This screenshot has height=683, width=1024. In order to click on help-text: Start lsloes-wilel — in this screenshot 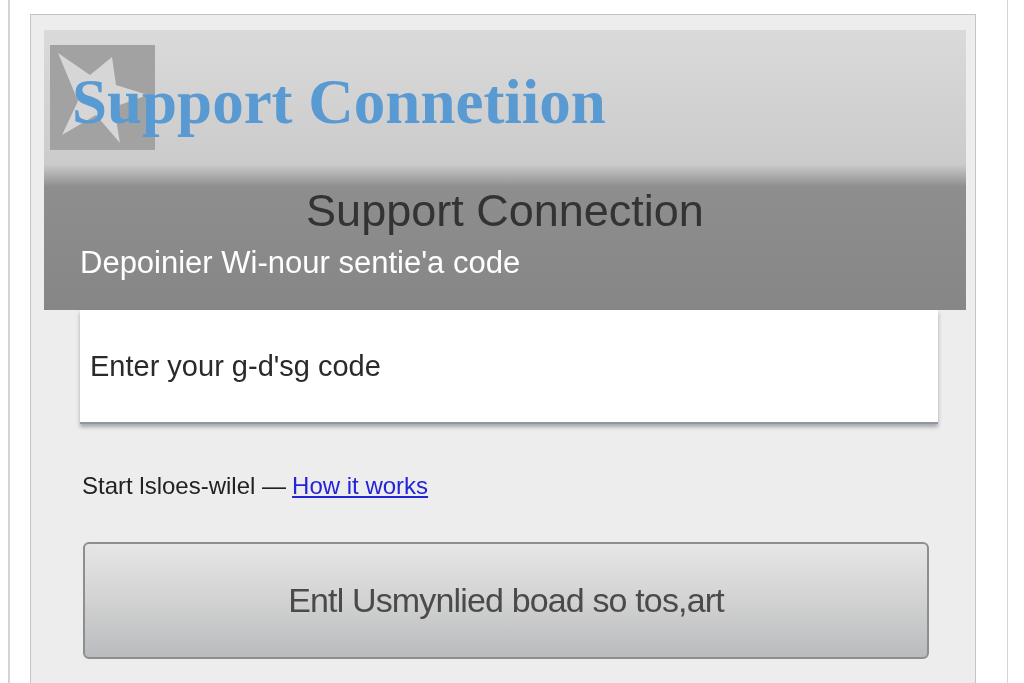, I will do `click(184, 486)`.